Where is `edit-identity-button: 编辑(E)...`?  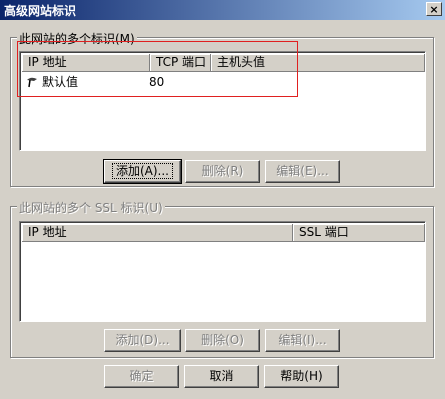
edit-identity-button: 编辑(E)... is located at coordinates (302, 171).